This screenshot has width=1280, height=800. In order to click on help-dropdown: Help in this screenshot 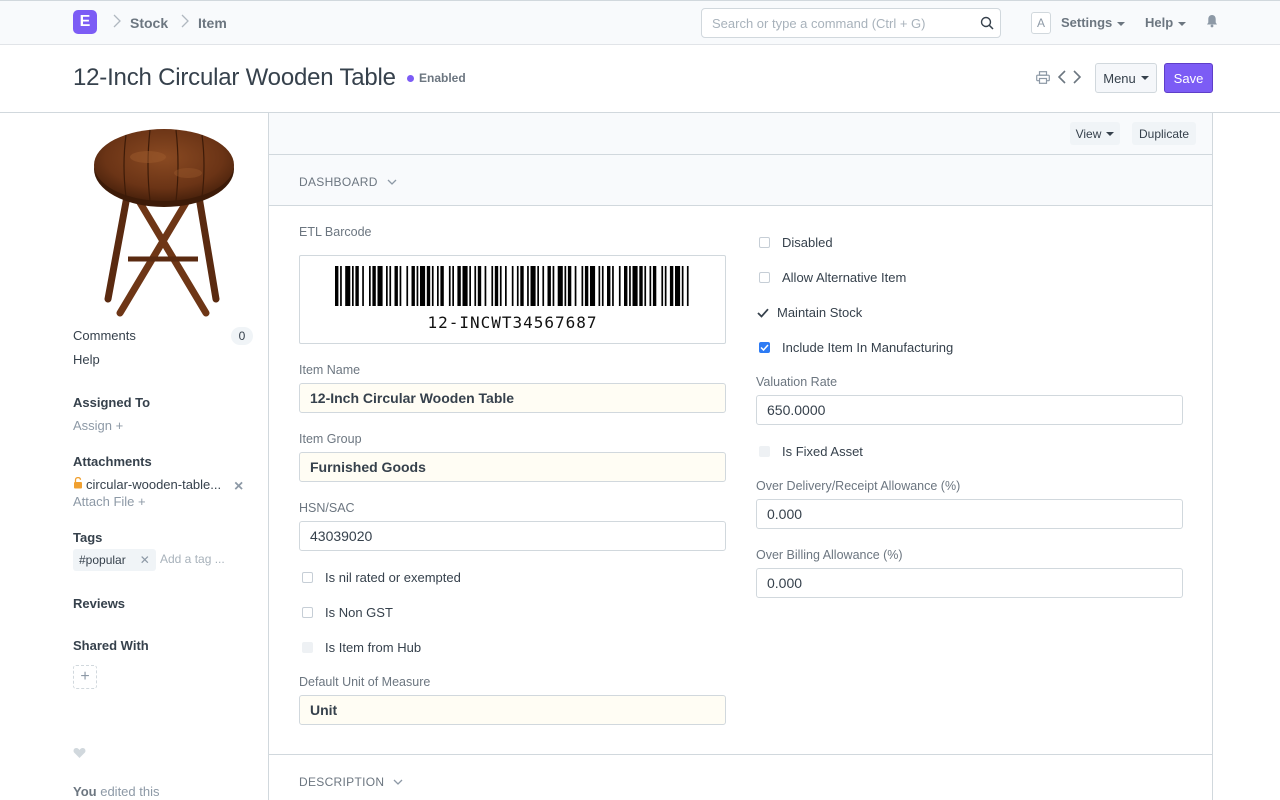, I will do `click(1166, 22)`.